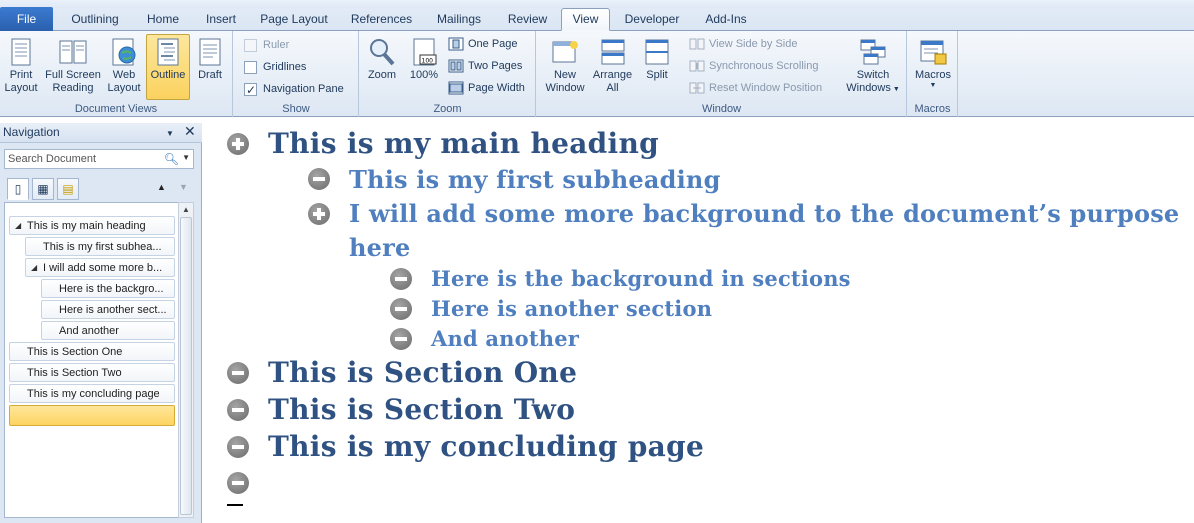  I want to click on nav-heading-concluding: This is my concluding page, so click(92, 393).